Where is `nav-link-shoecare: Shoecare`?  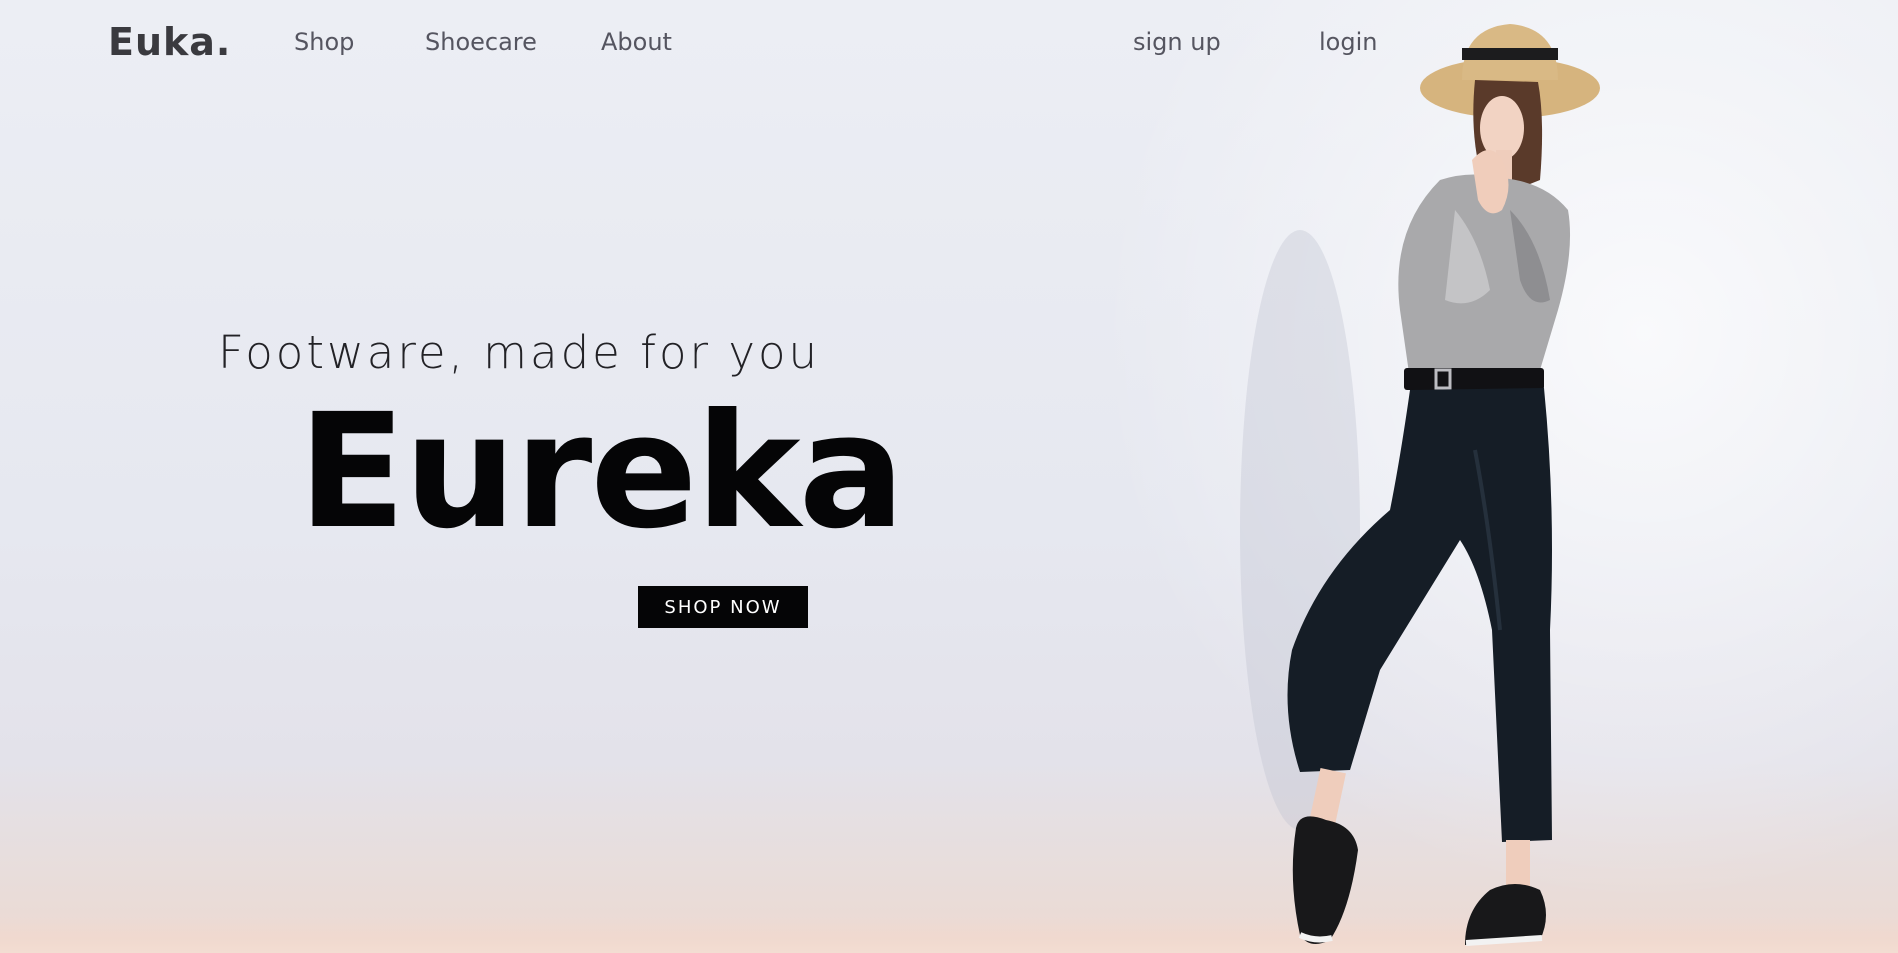 nav-link-shoecare: Shoecare is located at coordinates (481, 42).